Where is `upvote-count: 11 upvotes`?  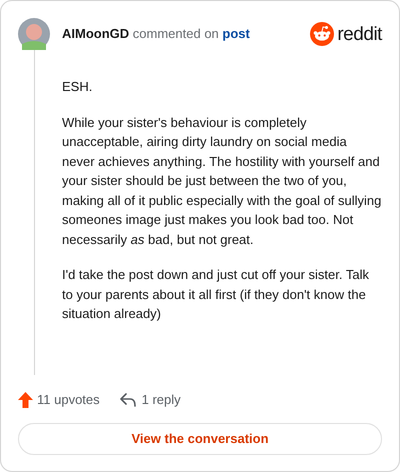
upvote-count: 11 upvotes is located at coordinates (68, 400).